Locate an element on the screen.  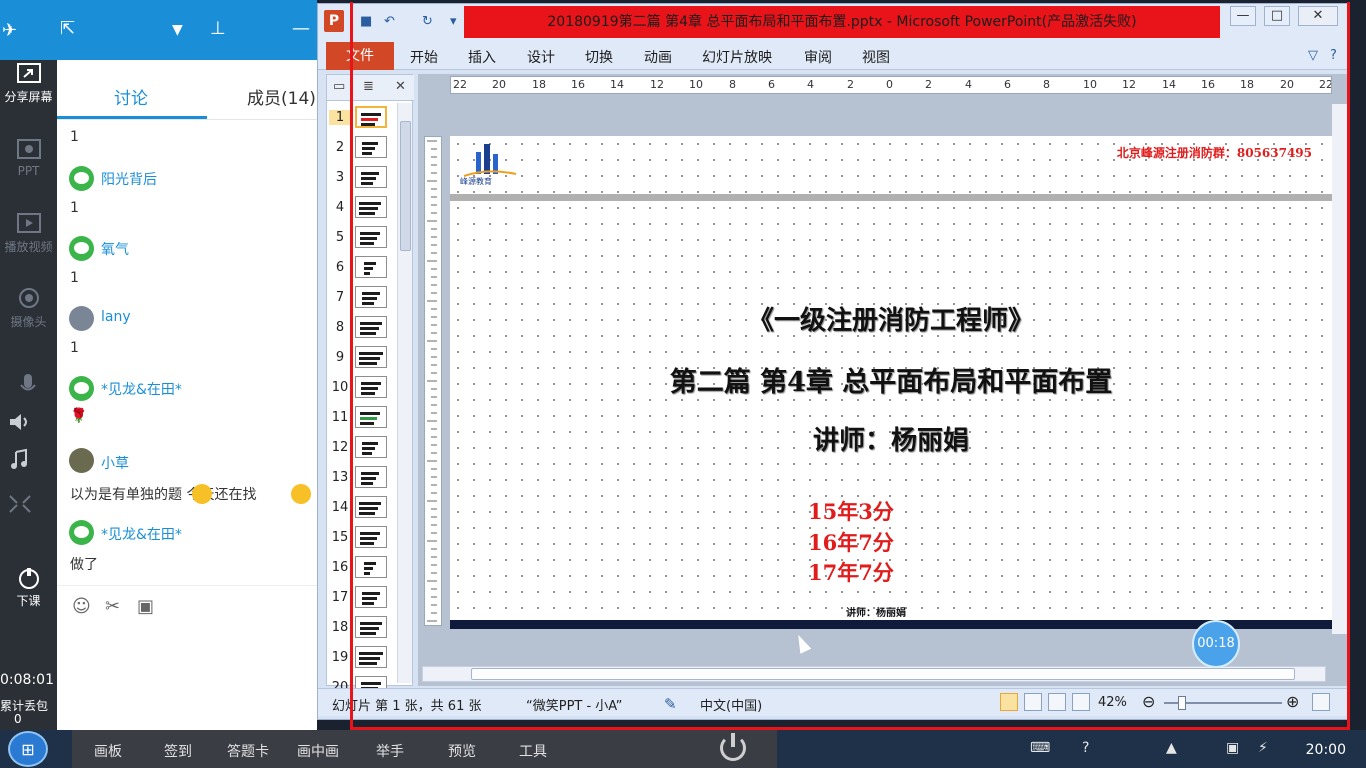
start-button: ⊞ is located at coordinates (28, 749).